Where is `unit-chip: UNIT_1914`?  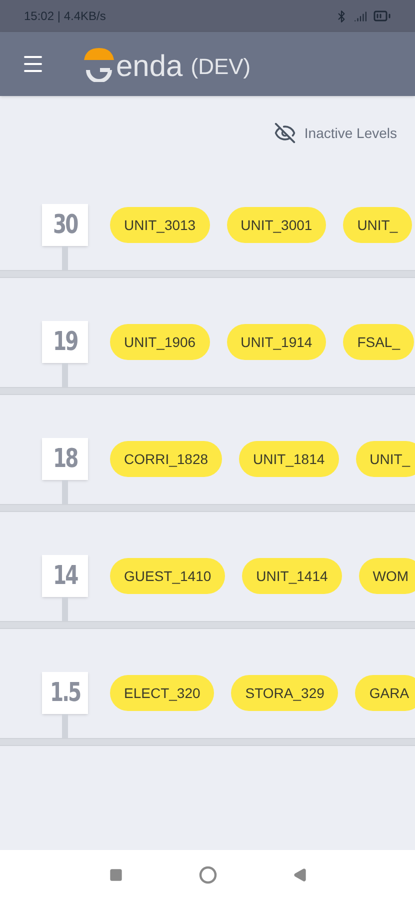
unit-chip: UNIT_1914 is located at coordinates (276, 342).